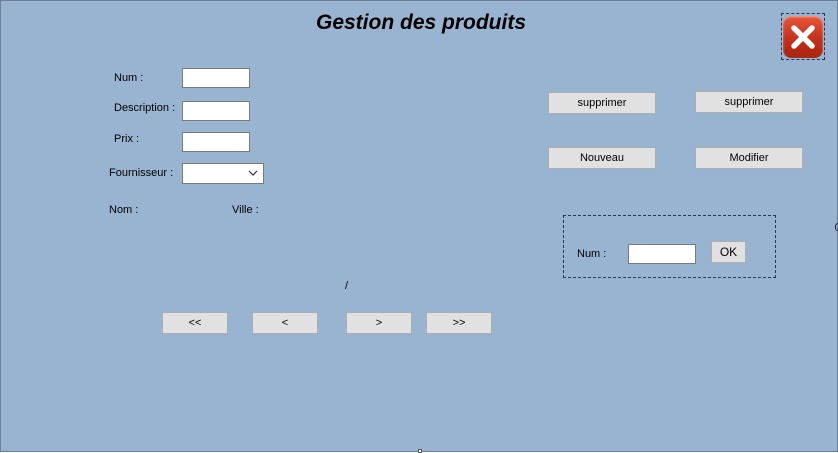  Describe the element at coordinates (127, 139) in the screenshot. I see `prix-label: Prix :` at that location.